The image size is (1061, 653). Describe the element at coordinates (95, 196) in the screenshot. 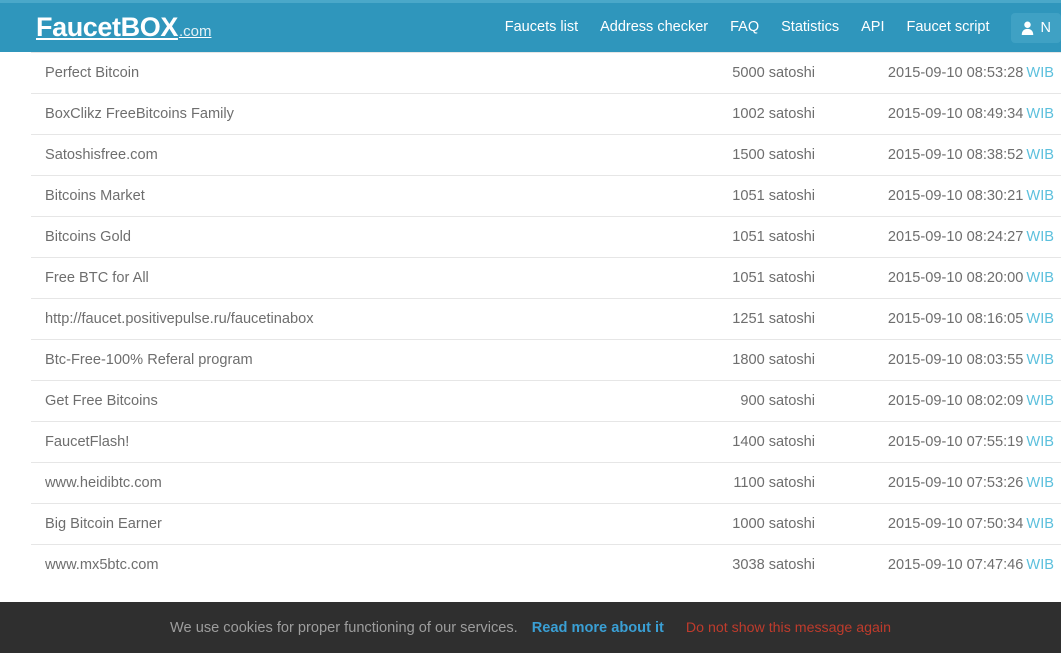

I see `faucet-name: Bitcoins Market` at that location.